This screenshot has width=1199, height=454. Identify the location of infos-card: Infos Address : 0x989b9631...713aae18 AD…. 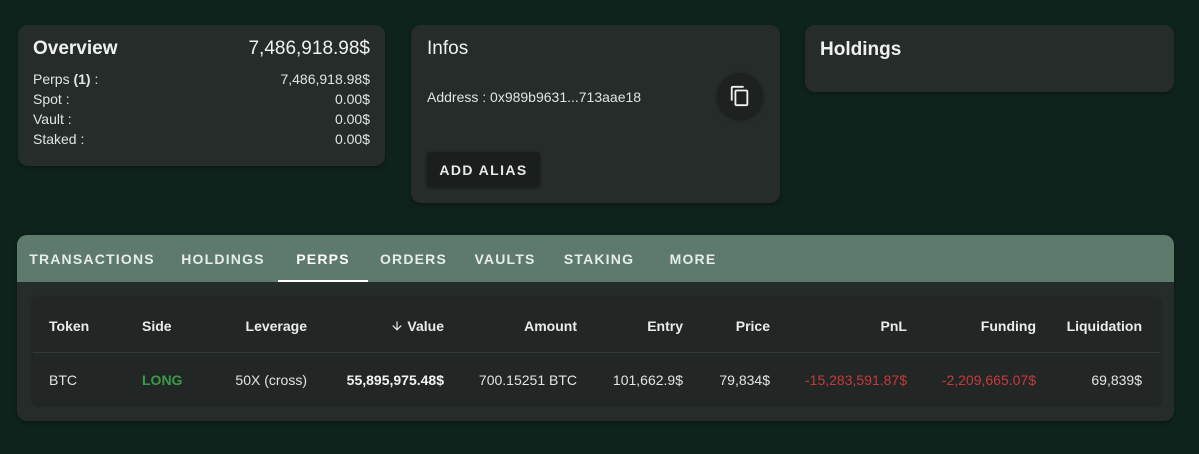
(595, 114).